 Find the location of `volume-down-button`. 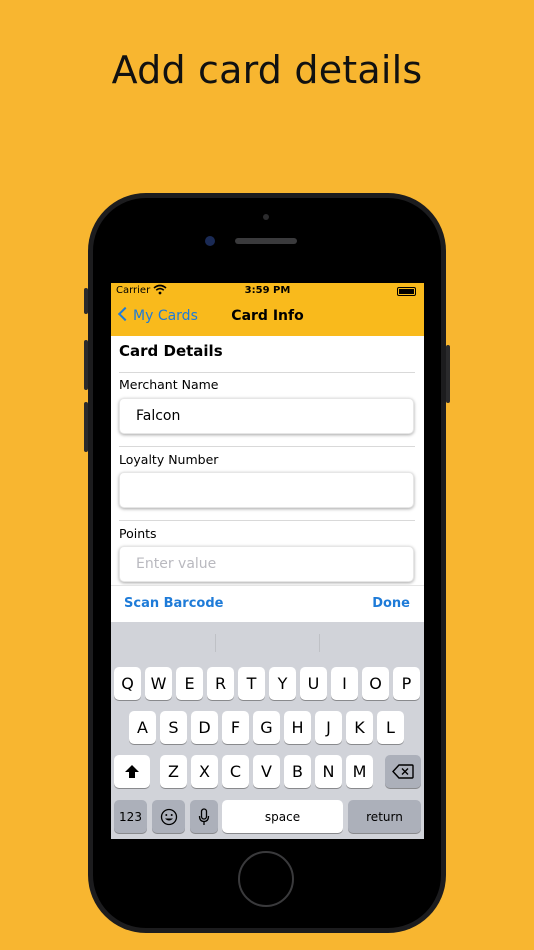

volume-down-button is located at coordinates (86, 427).